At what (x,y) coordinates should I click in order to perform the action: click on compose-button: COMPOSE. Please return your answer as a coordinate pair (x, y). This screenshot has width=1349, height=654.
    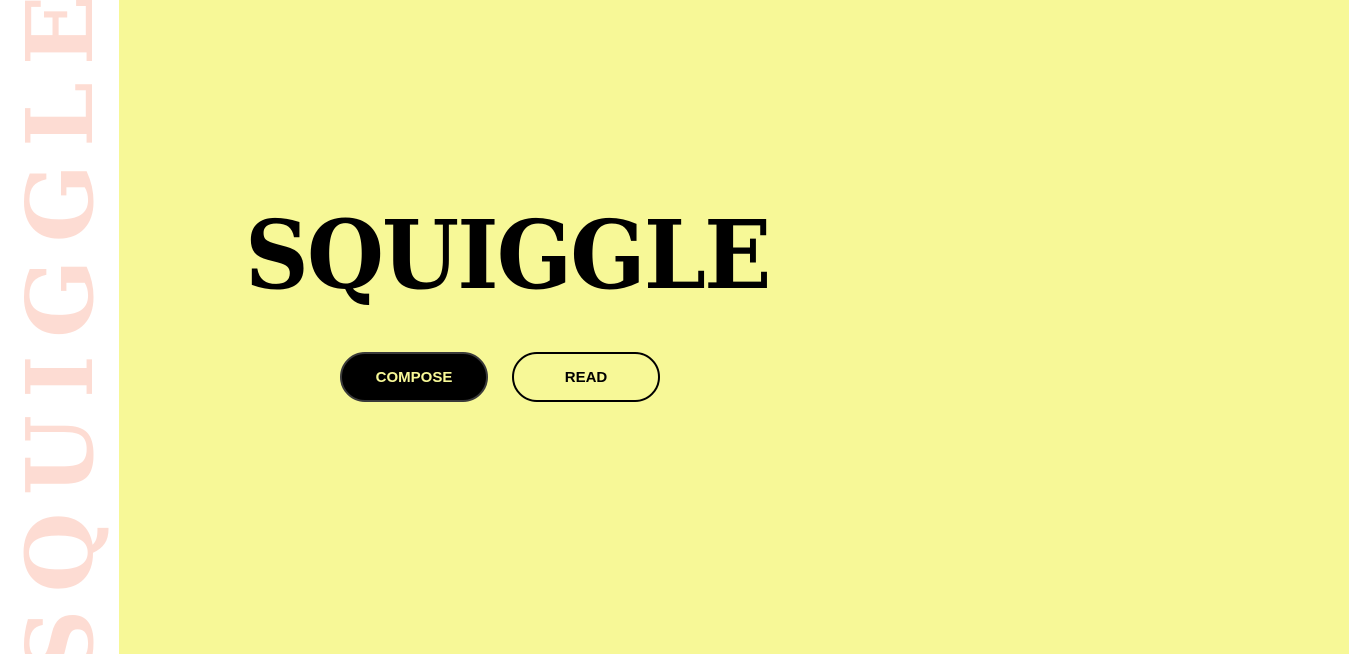
    Looking at the image, I should click on (414, 377).